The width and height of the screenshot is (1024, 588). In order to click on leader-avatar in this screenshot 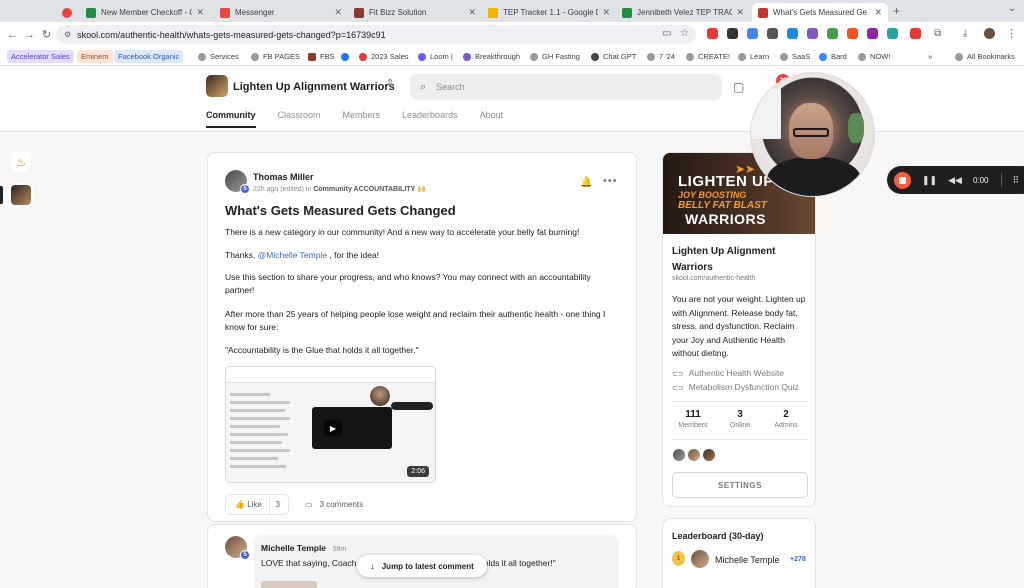, I will do `click(700, 559)`.